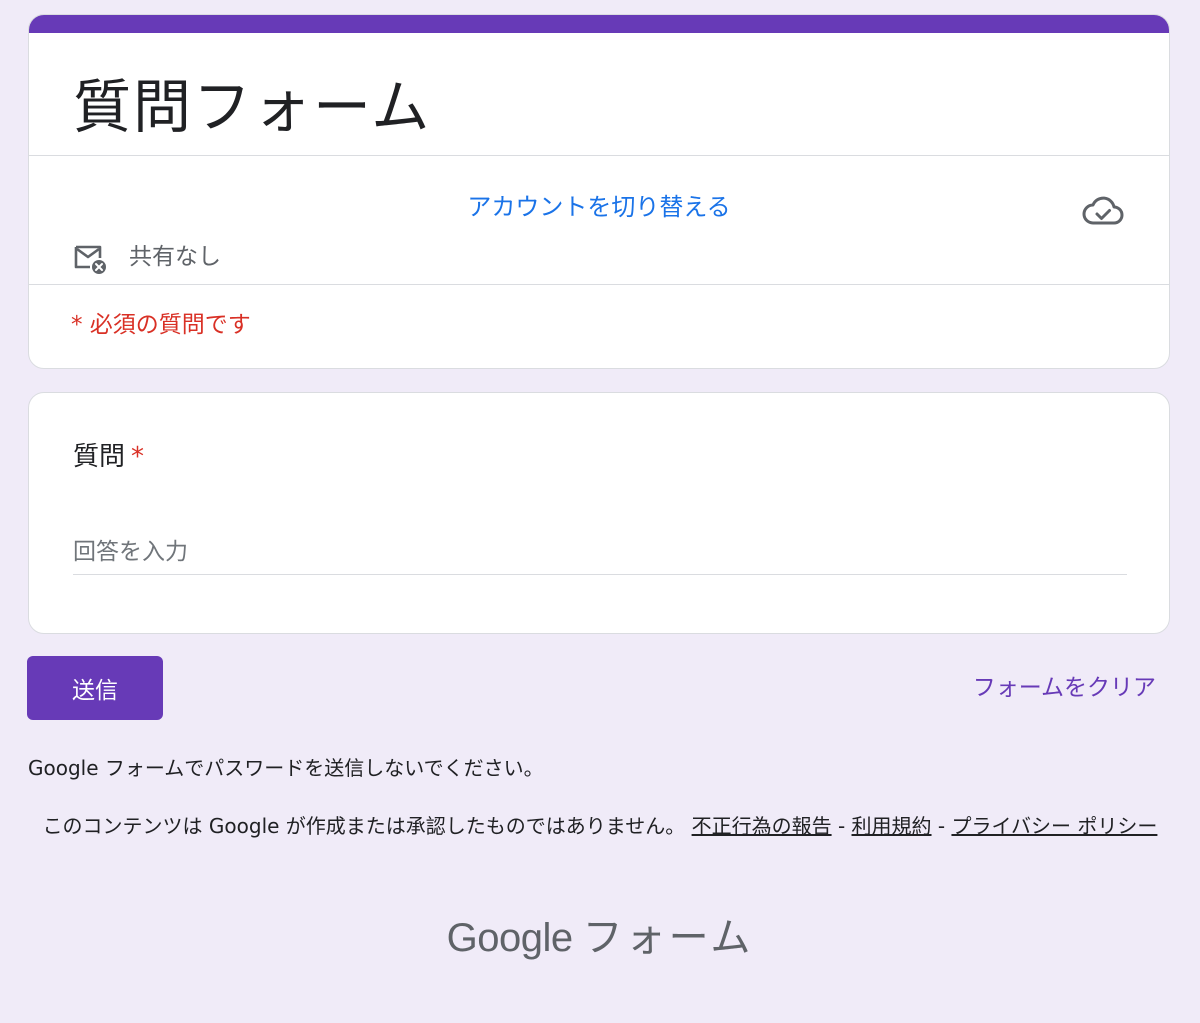 The height and width of the screenshot is (1023, 1200). I want to click on accent-bar, so click(599, 24).